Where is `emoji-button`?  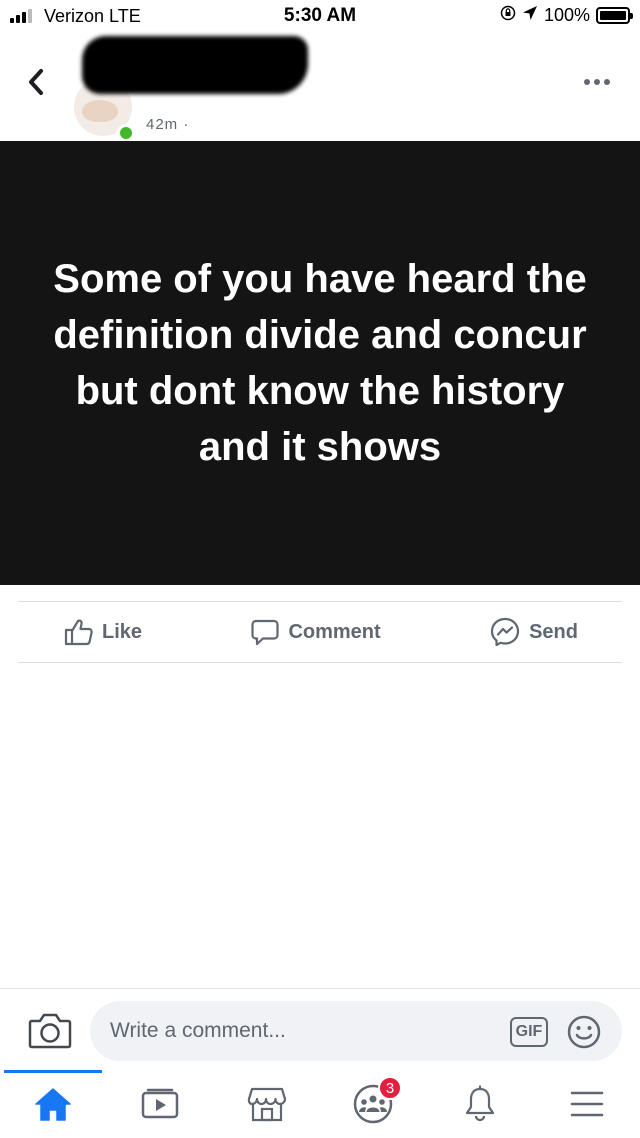
emoji-button is located at coordinates (584, 1032).